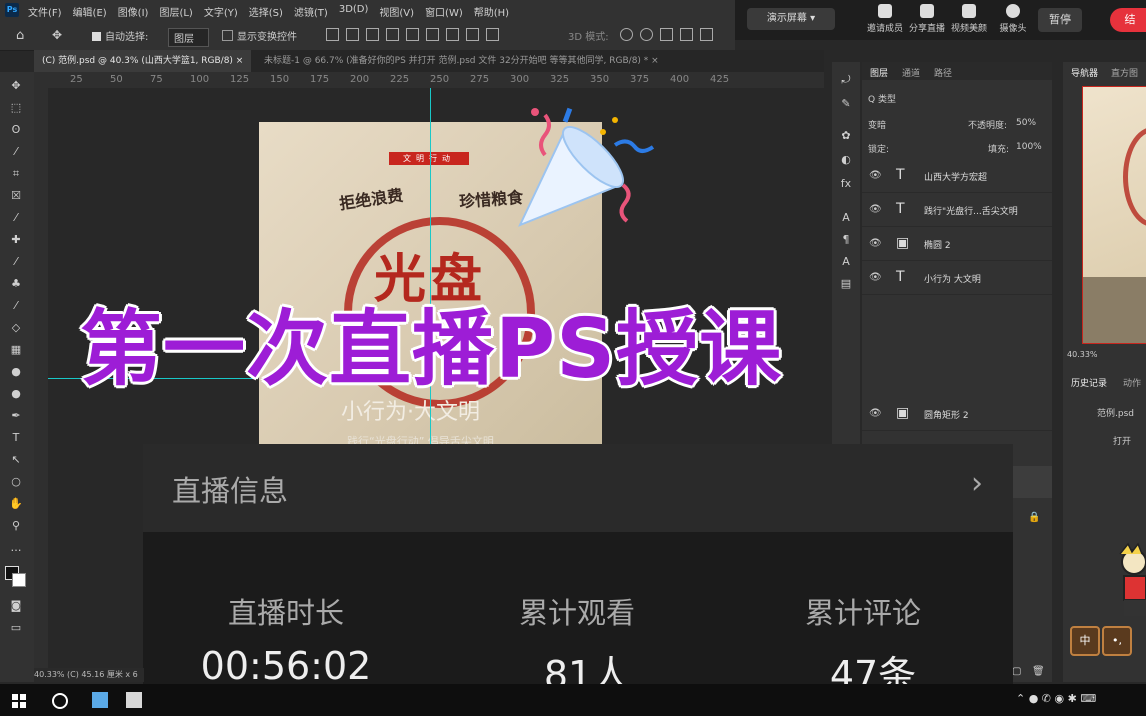 This screenshot has height=716, width=1146. What do you see at coordinates (444, 11) in the screenshot?
I see `menu-item: 窗口(W)` at bounding box center [444, 11].